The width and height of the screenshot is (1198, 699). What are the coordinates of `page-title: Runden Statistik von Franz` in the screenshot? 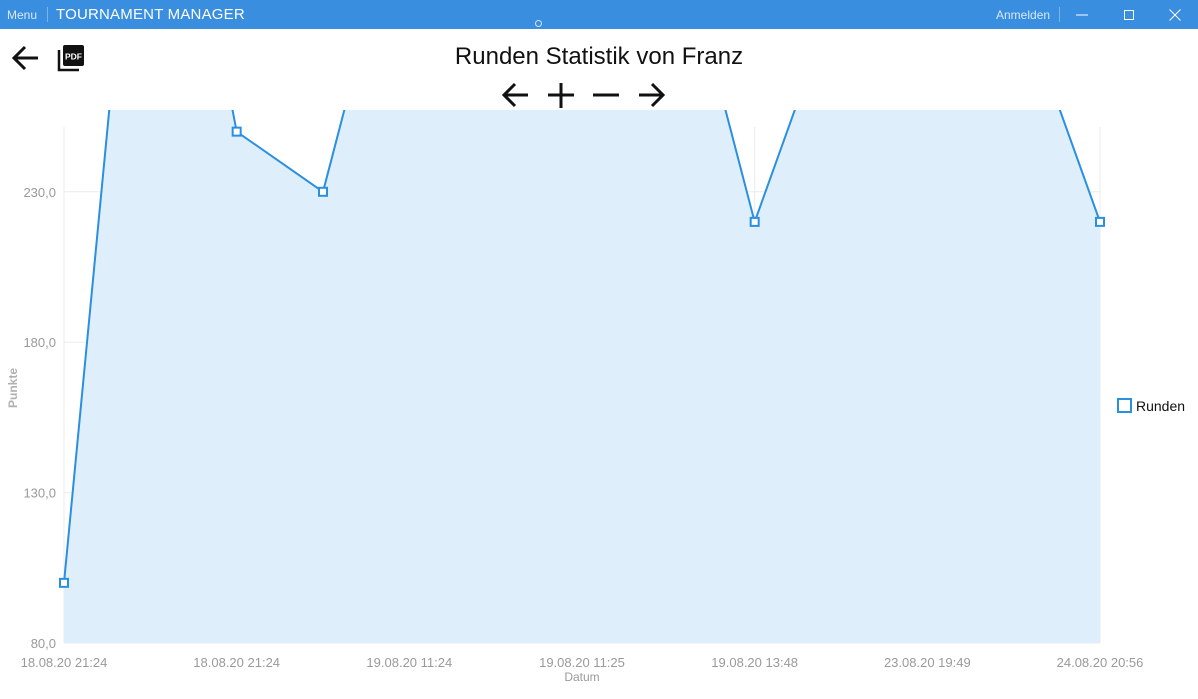 It's located at (599, 56).